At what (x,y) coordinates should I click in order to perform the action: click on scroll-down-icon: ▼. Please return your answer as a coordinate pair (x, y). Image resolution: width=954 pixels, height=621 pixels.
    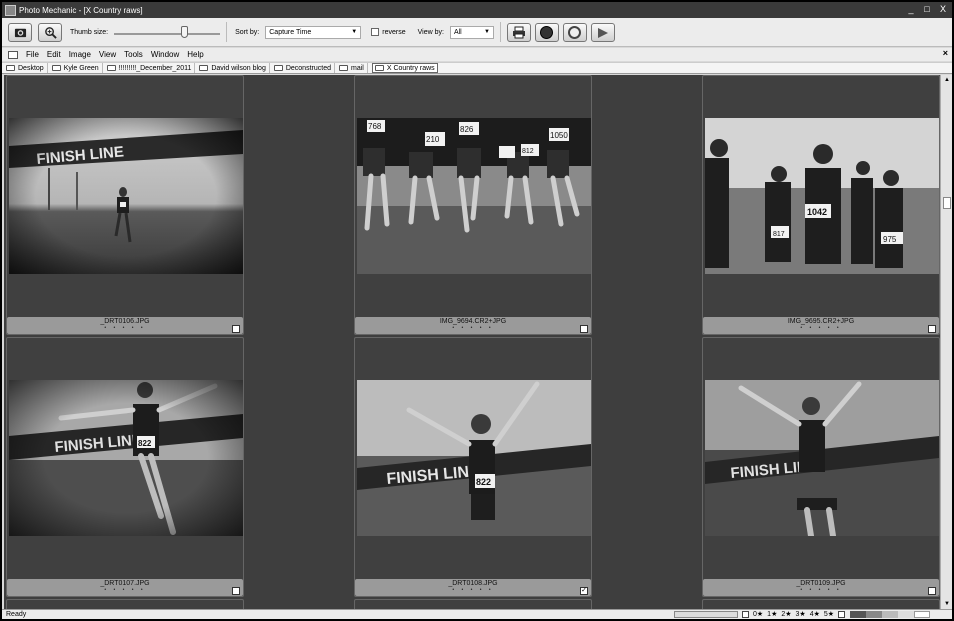
    Looking at the image, I should click on (947, 604).